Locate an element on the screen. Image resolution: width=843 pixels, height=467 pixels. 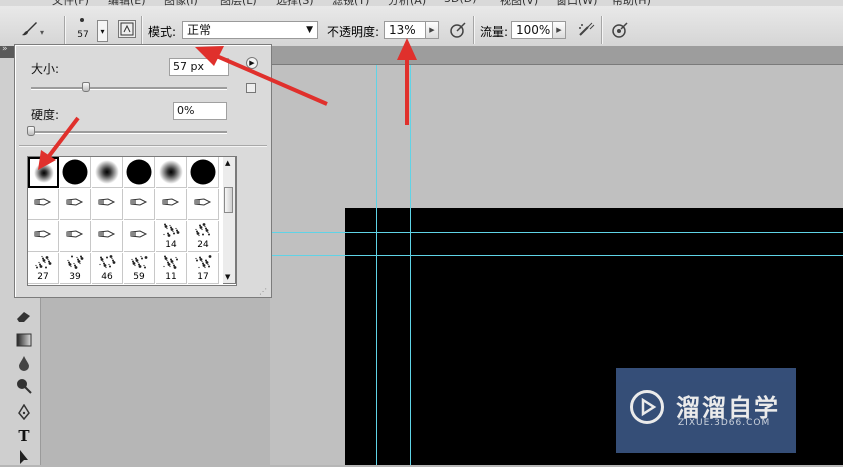
watermark: 溜溜自学 ZIXUE.3D66.COM is located at coordinates (706, 410).